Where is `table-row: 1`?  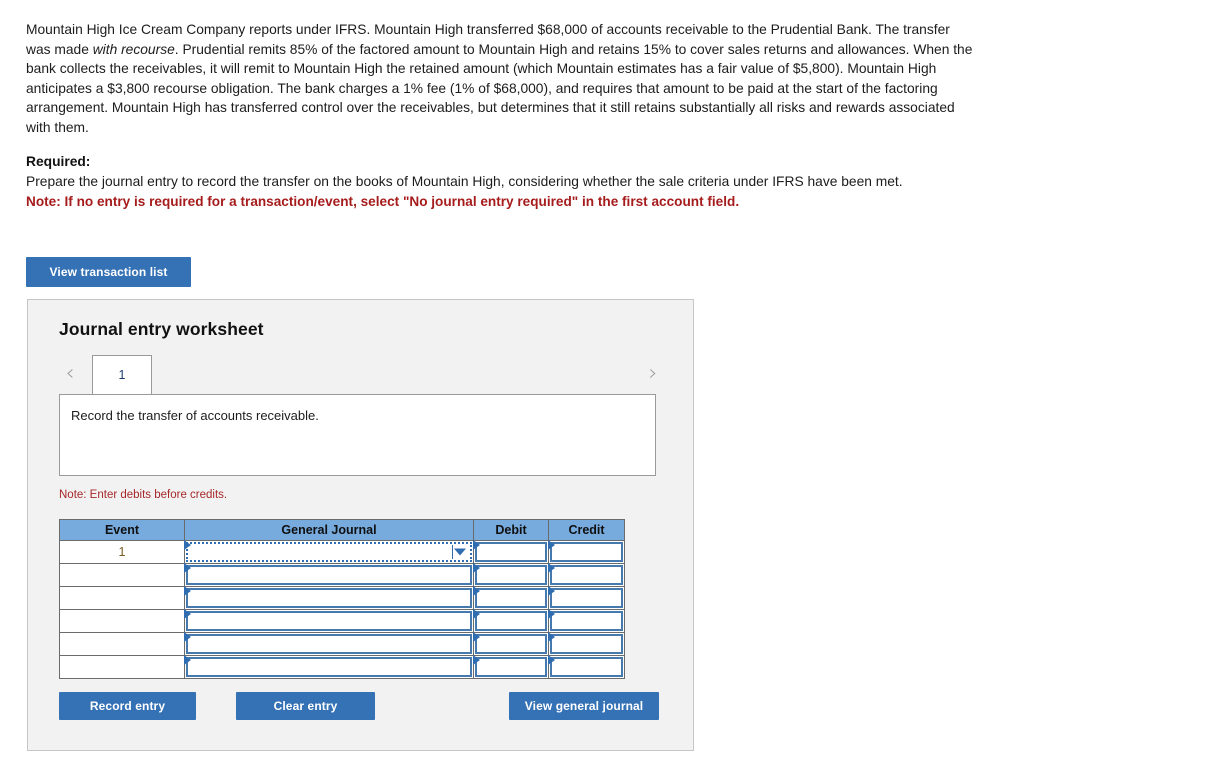
table-row: 1 is located at coordinates (342, 552).